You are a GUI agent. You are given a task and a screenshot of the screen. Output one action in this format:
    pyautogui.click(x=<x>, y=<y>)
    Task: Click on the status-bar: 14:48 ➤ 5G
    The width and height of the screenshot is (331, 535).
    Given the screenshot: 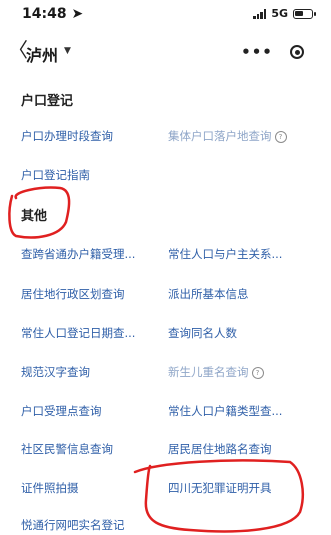 What is the action you would take?
    pyautogui.click(x=165, y=15)
    